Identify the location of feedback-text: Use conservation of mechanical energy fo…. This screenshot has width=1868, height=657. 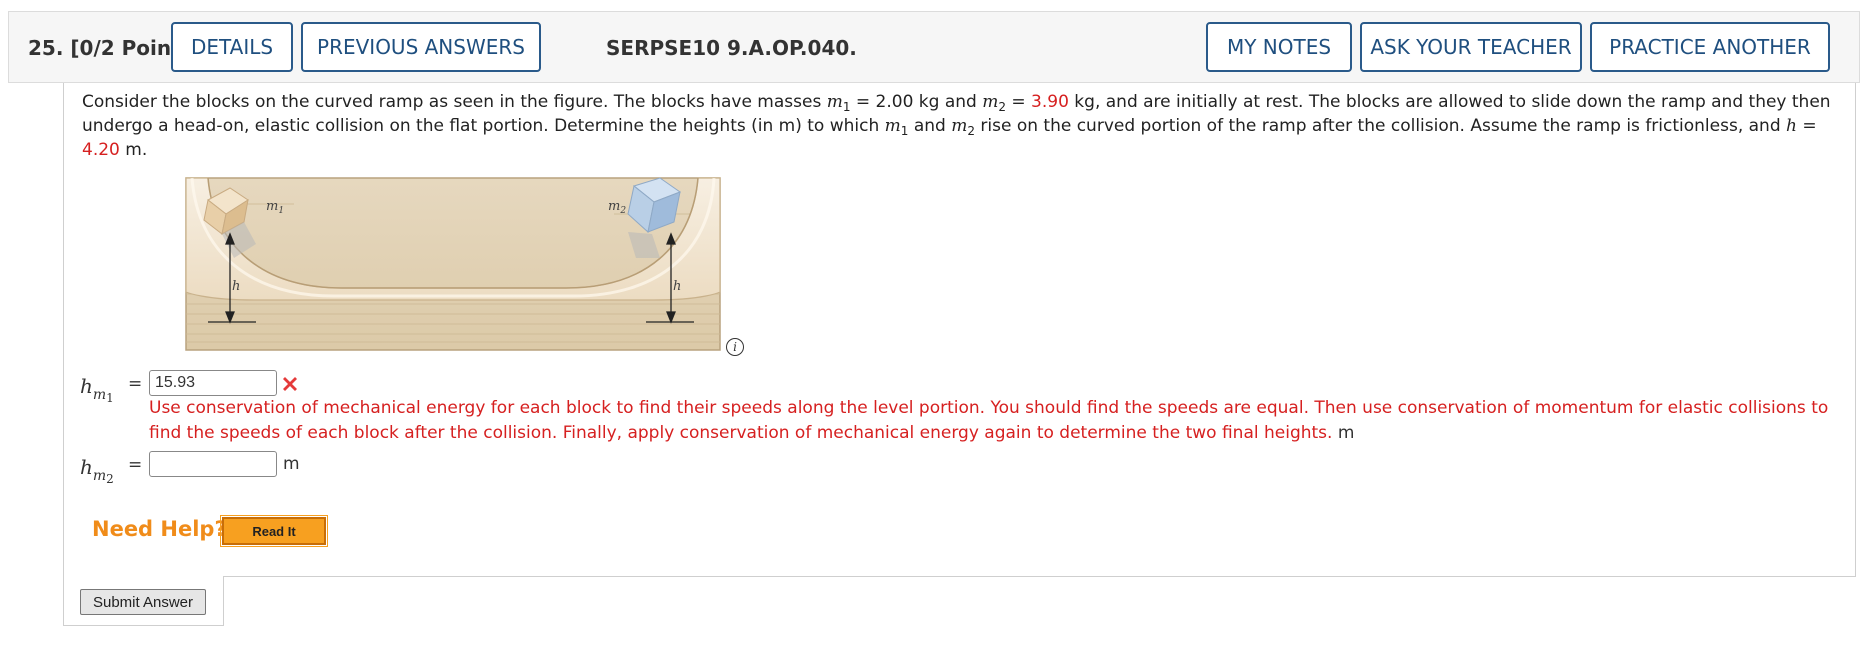
(989, 420).